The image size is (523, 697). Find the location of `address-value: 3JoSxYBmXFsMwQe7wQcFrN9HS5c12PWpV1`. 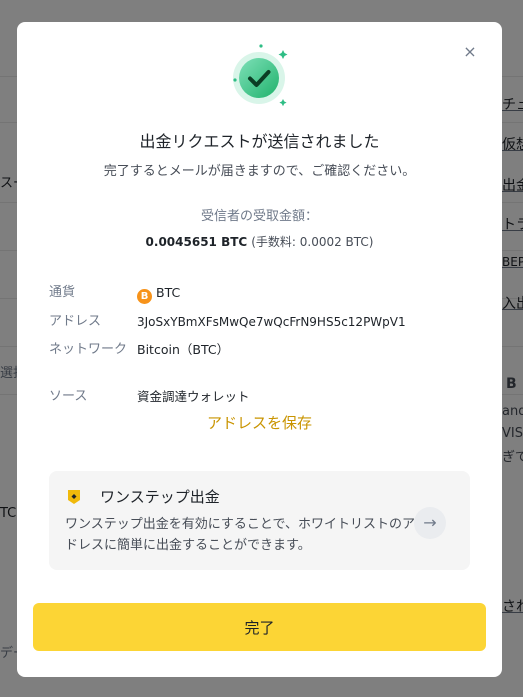

address-value: 3JoSxYBmXFsMwQe7wQcFrN9HS5c12PWpV1 is located at coordinates (271, 322).